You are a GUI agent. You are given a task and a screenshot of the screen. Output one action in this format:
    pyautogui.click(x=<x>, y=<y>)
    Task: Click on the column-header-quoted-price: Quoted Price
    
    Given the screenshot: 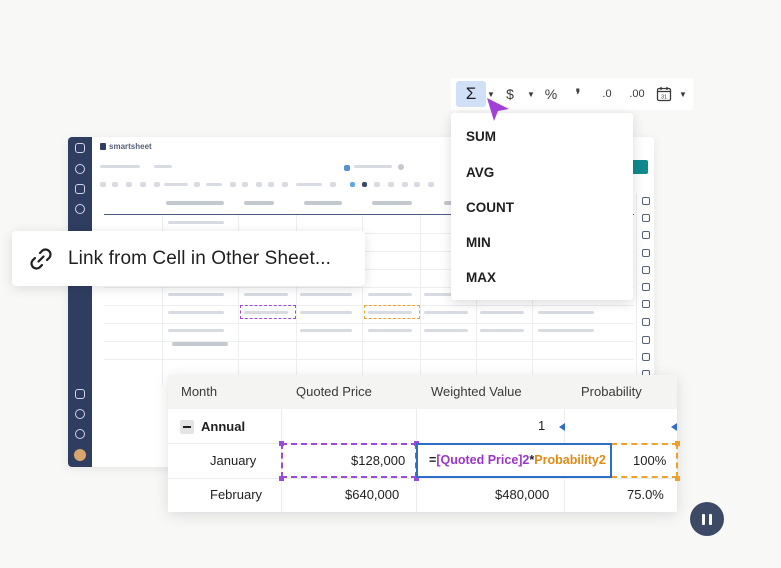 What is the action you would take?
    pyautogui.click(x=334, y=392)
    